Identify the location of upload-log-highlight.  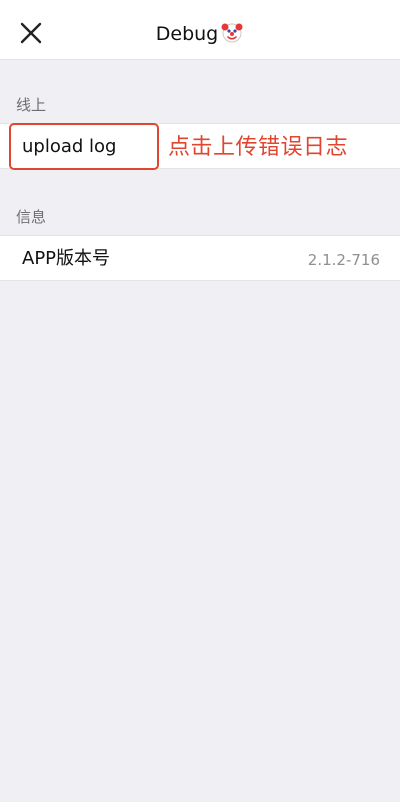
(84, 146).